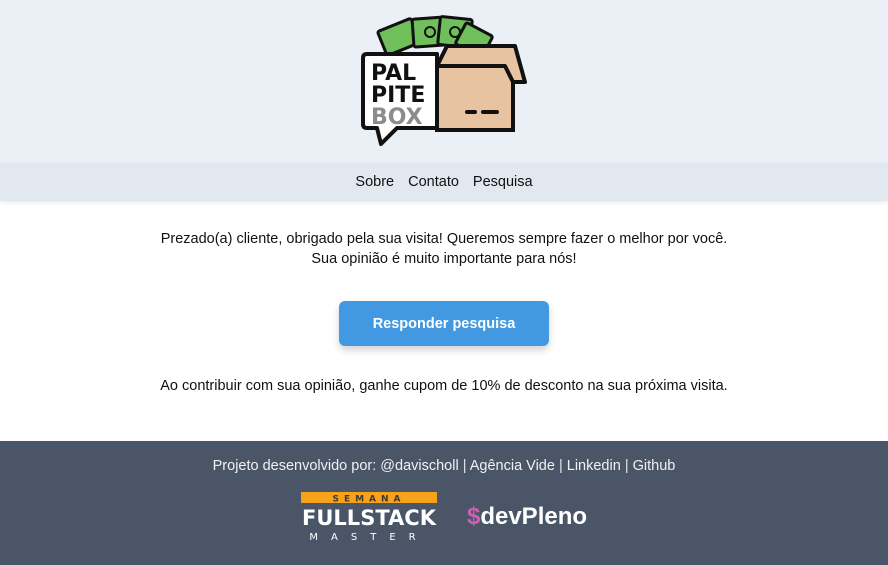  I want to click on credits-prefix: Projeto desenvolvido por:, so click(294, 466).